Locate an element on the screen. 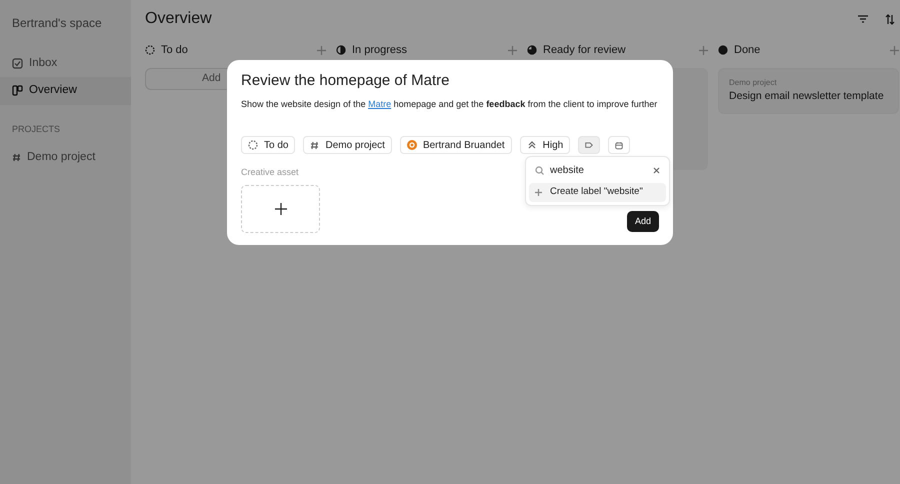 The image size is (900, 484). column-title: Ready for review is located at coordinates (584, 50).